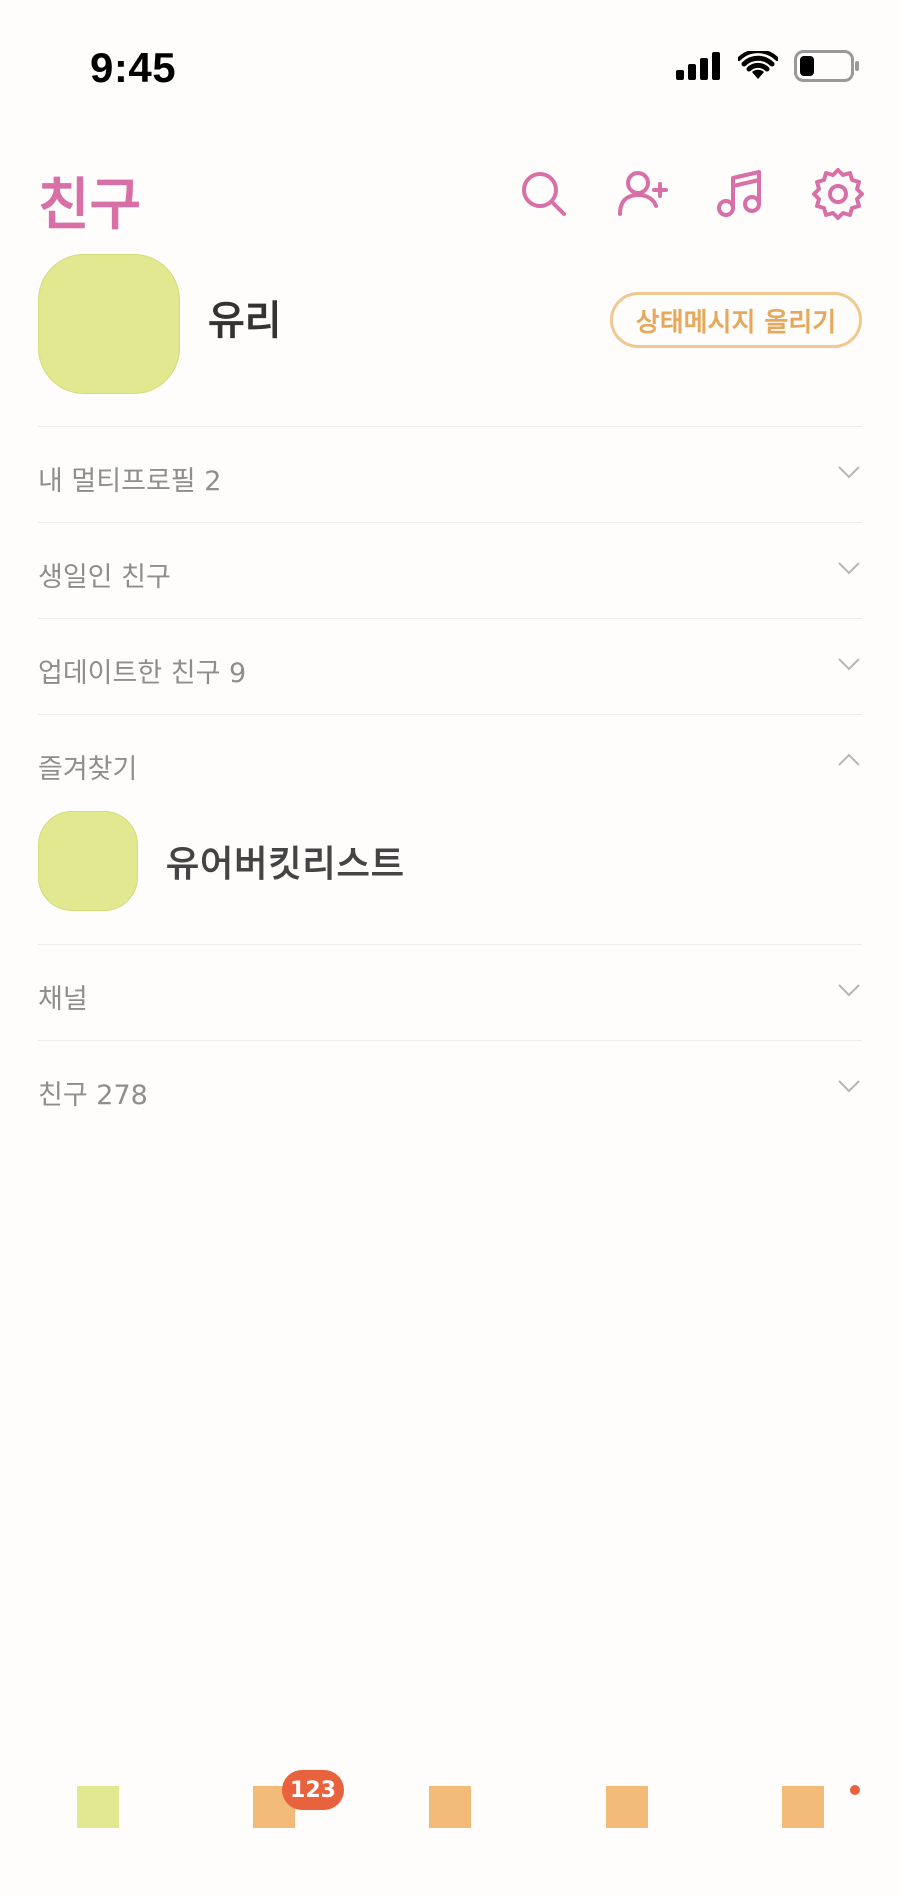 This screenshot has width=900, height=1897. Describe the element at coordinates (450, 570) in the screenshot. I see `section-birthday: 생일인 친구` at that location.